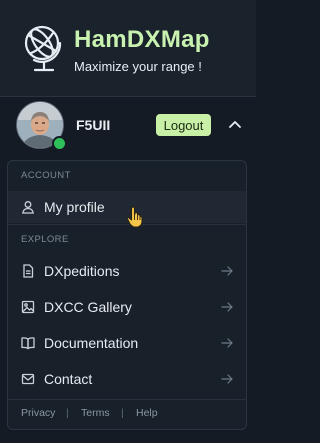 The width and height of the screenshot is (320, 443). What do you see at coordinates (82, 271) in the screenshot?
I see `menu-item-label: DXpeditions` at bounding box center [82, 271].